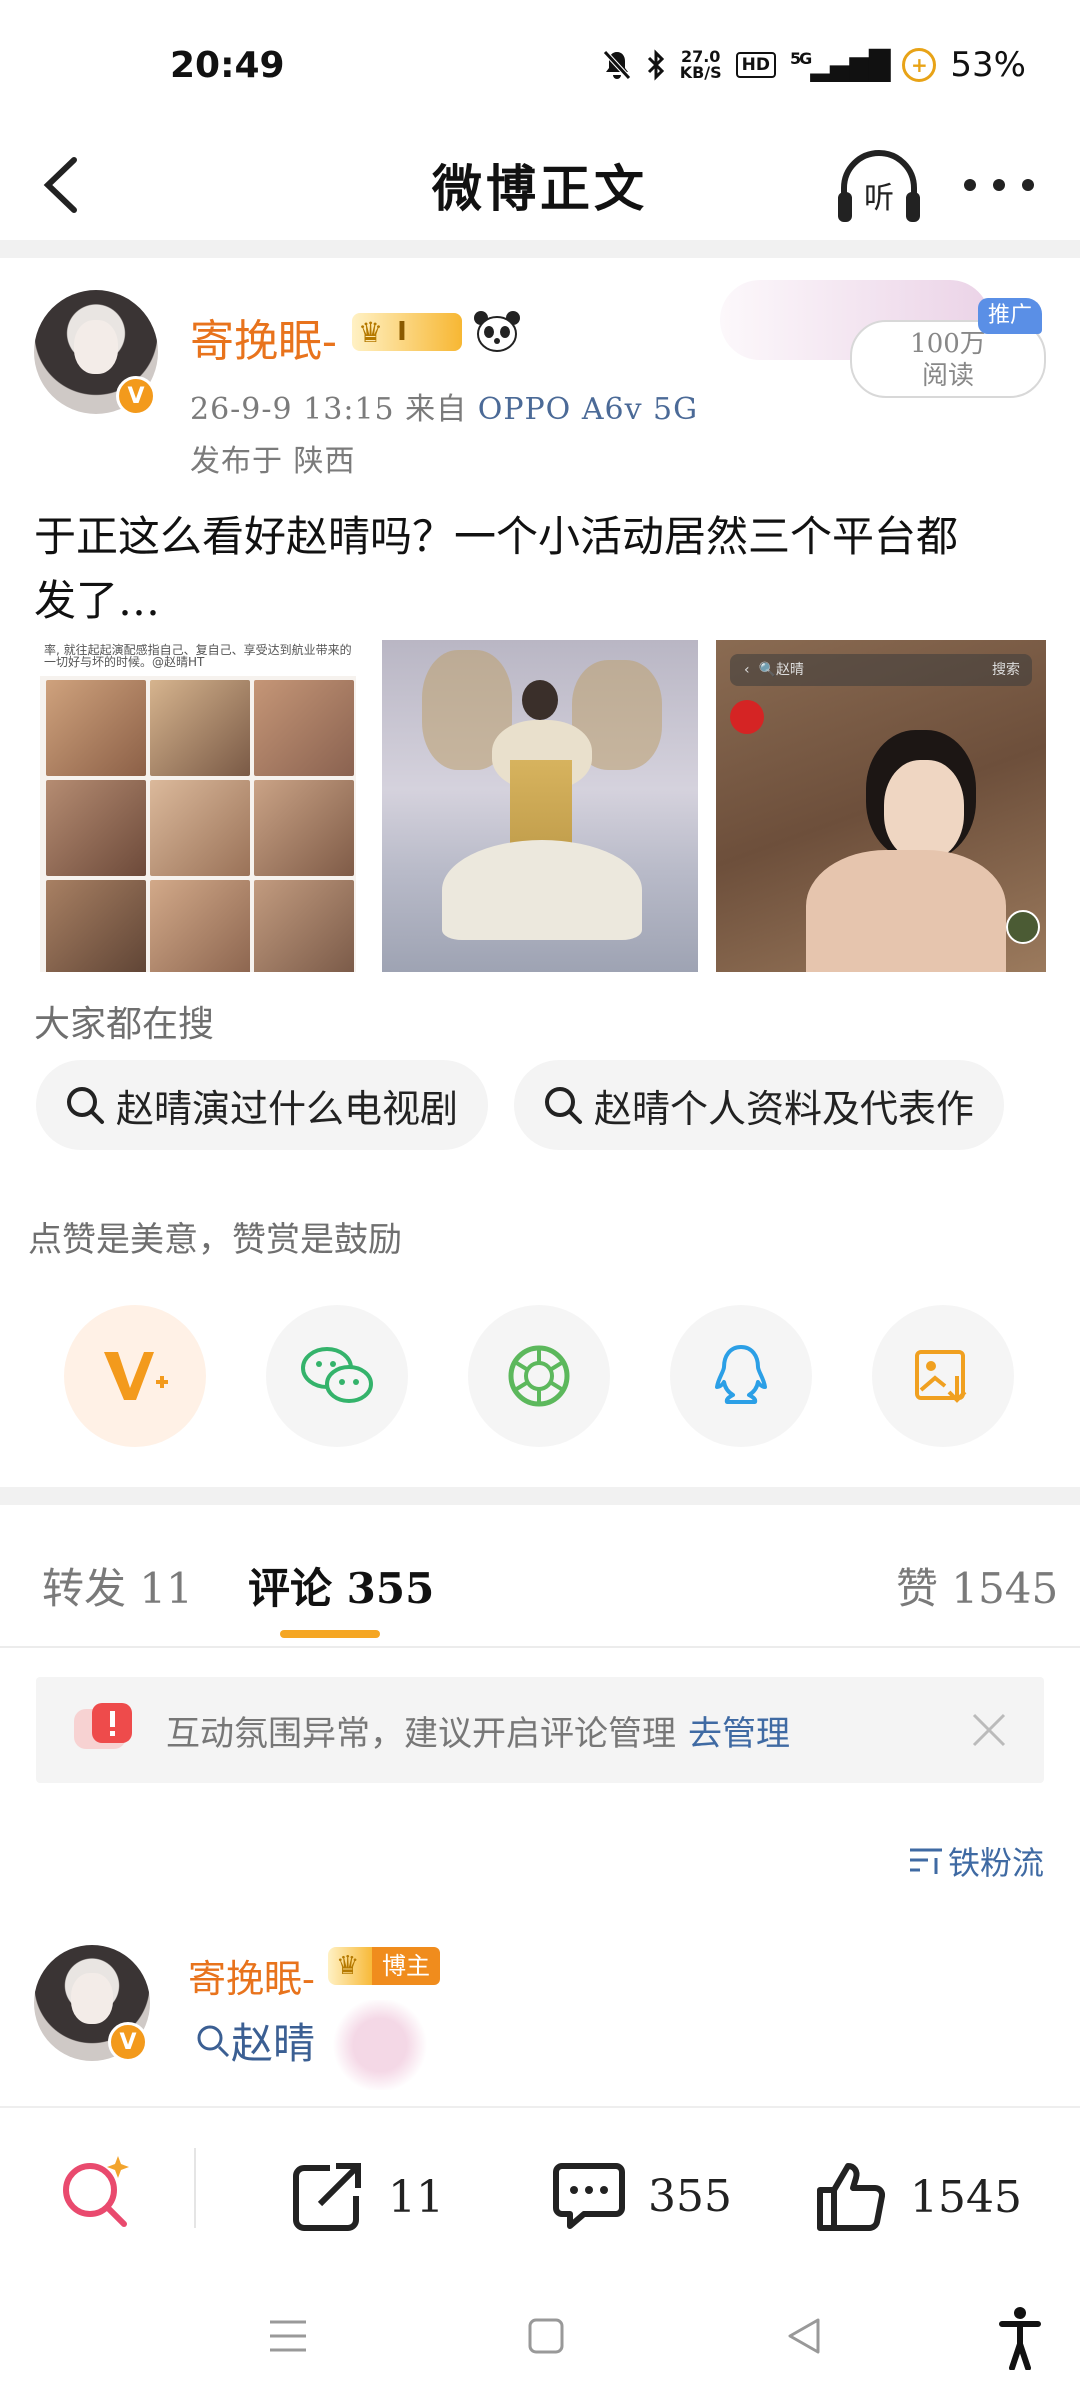  Describe the element at coordinates (407, 332) in the screenshot. I see `vip-level-badge: ♛ I` at that location.